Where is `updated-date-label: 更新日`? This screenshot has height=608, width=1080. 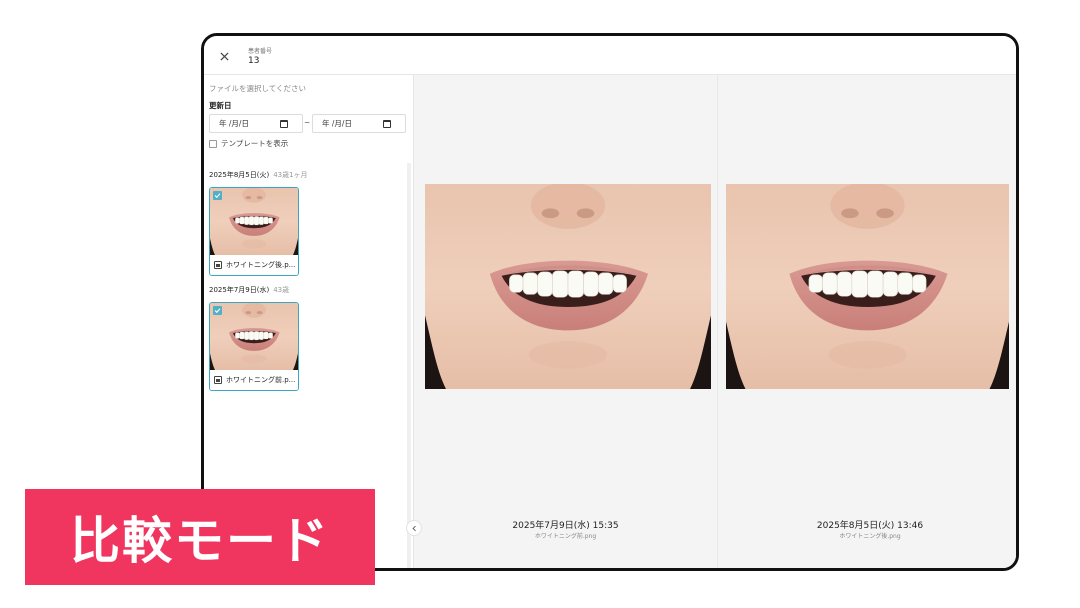 updated-date-label: 更新日 is located at coordinates (220, 105).